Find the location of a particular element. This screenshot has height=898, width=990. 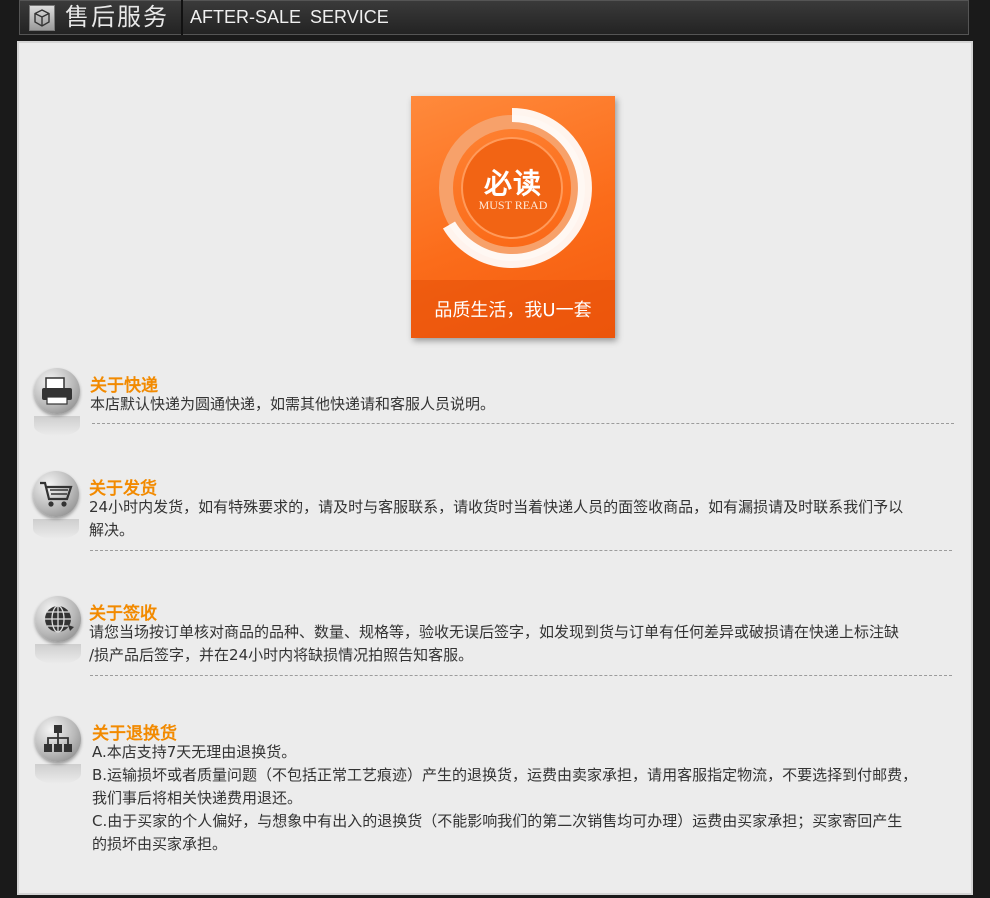

badge-title: 必读 is located at coordinates (512, 183).